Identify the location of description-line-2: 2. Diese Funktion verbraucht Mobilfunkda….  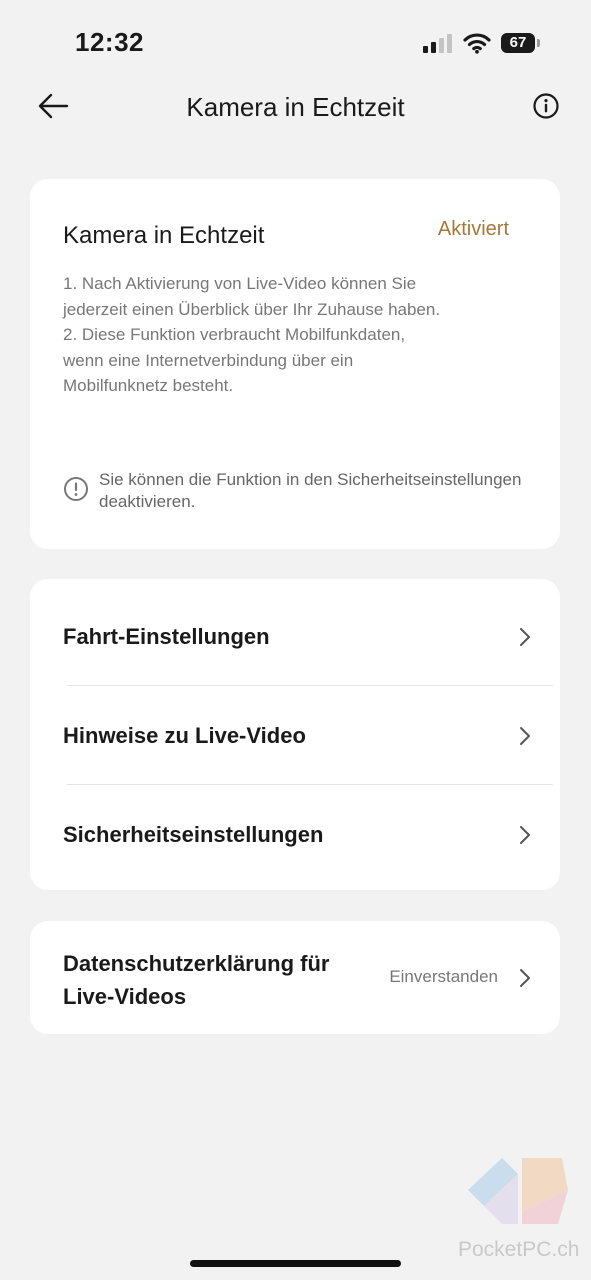
(234, 360).